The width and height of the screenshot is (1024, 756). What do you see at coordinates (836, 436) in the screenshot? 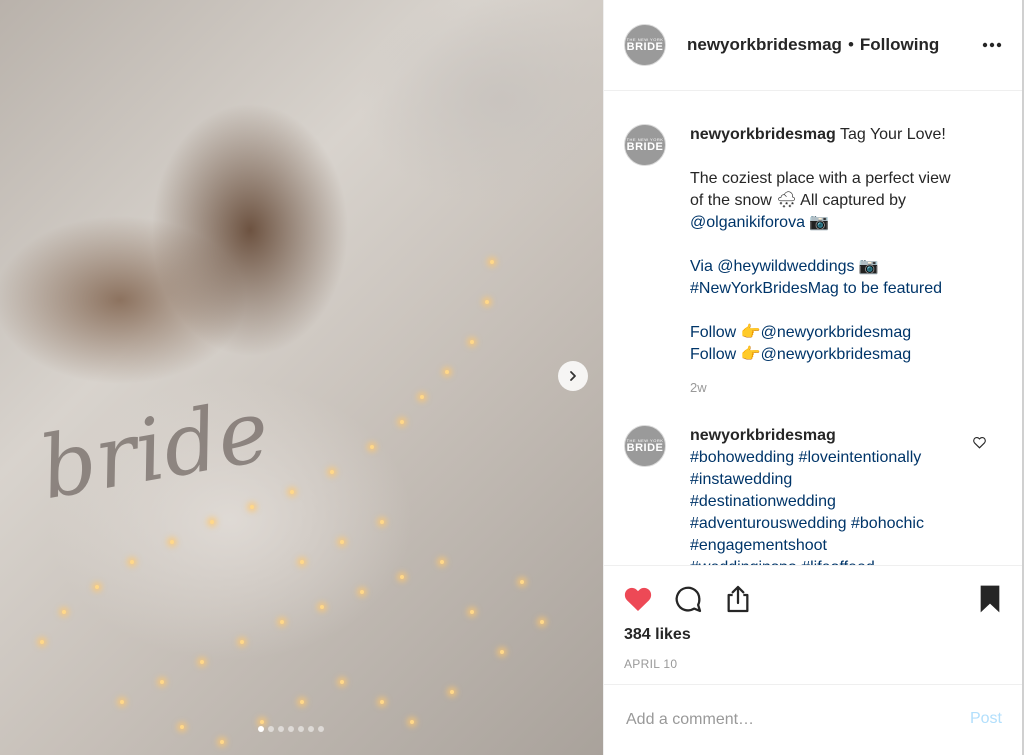
I see `comment-username: newyorkbridesmag` at bounding box center [836, 436].